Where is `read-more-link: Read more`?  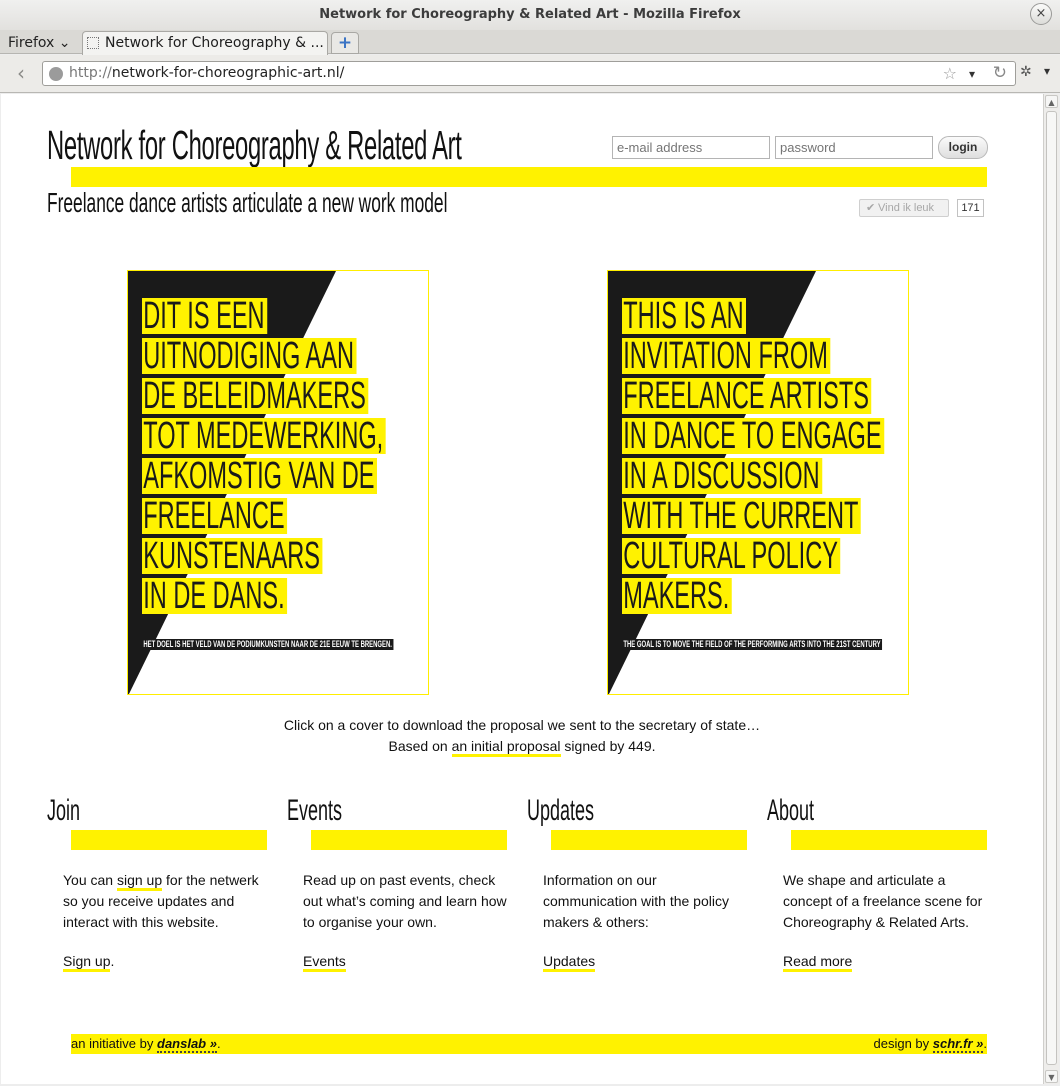 read-more-link: Read more is located at coordinates (818, 962).